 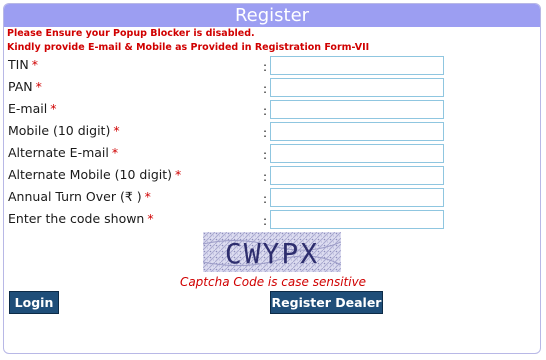 What do you see at coordinates (227, 174) in the screenshot?
I see `alternate-mobile-row: Alternate Mobile (10 digit) * :` at bounding box center [227, 174].